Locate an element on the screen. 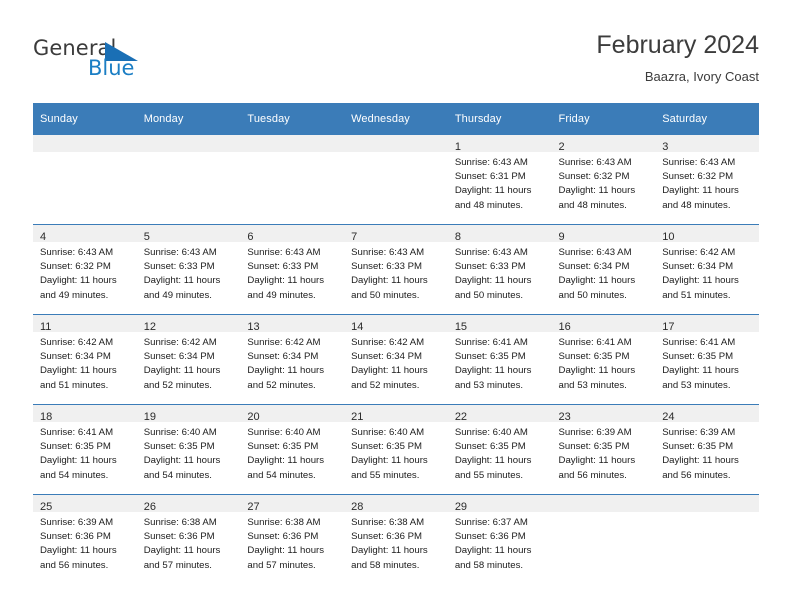  day-number: 25 is located at coordinates (46, 507).